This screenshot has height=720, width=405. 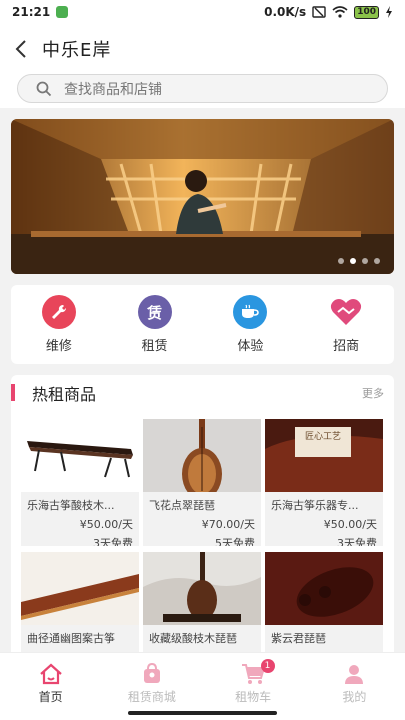 What do you see at coordinates (328, 12) in the screenshot?
I see `status-indicators: 0.0K/s 100` at bounding box center [328, 12].